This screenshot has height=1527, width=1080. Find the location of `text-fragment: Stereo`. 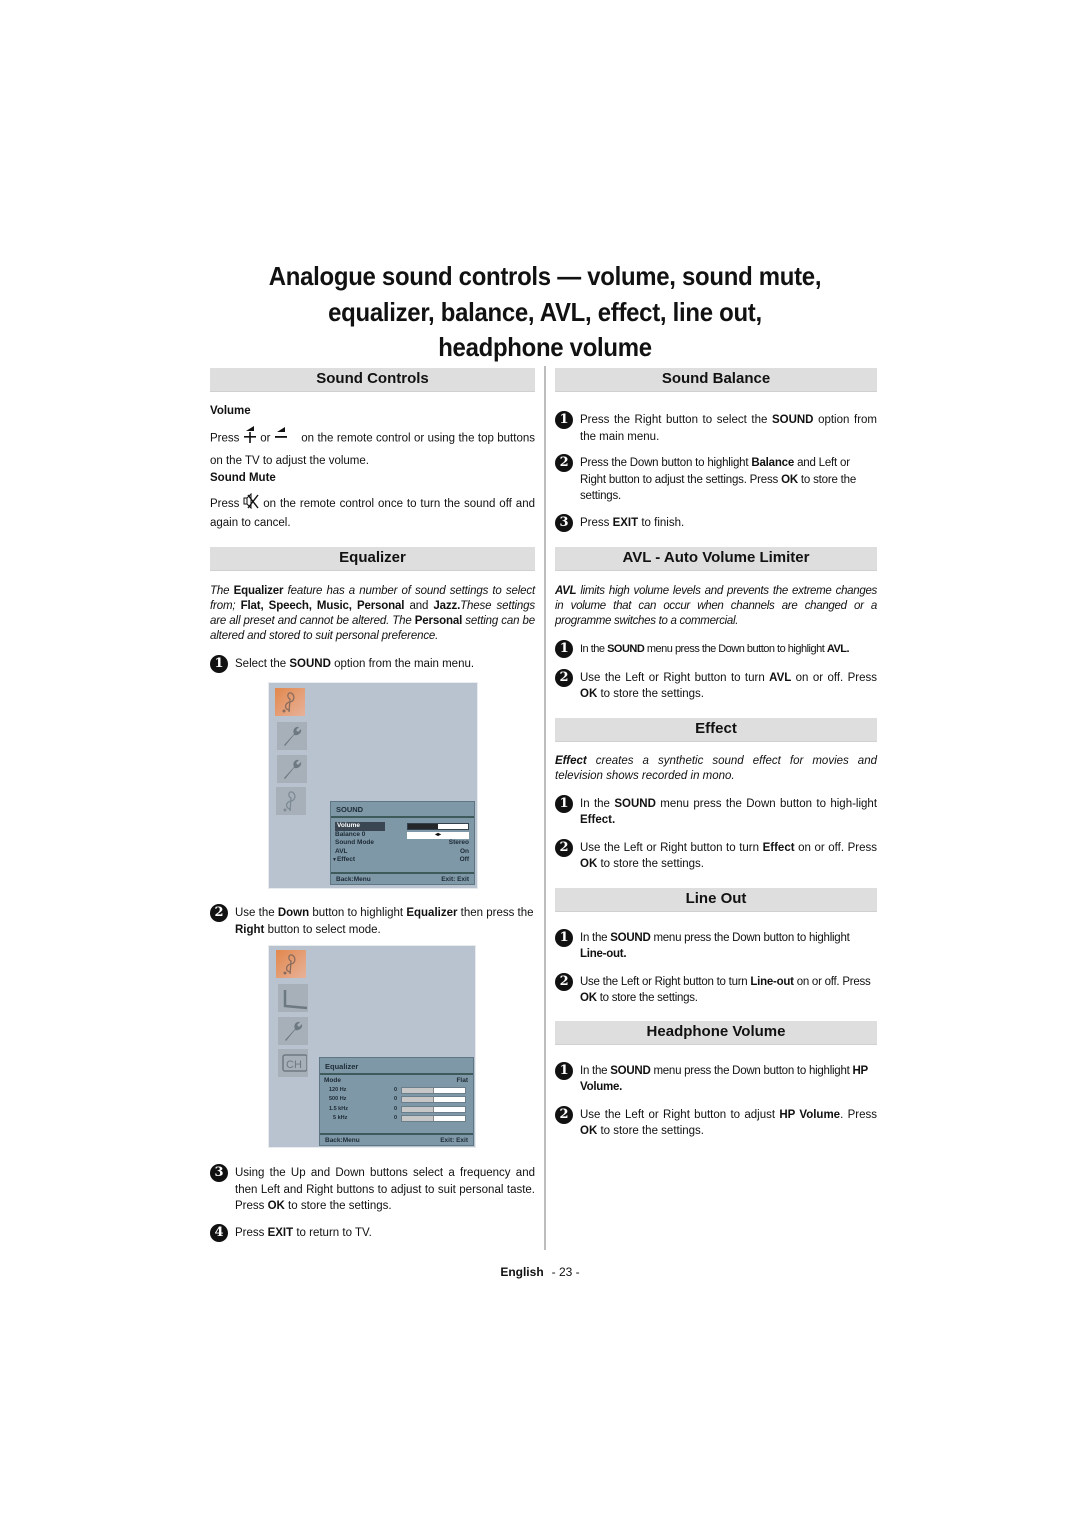

text-fragment: Stereo is located at coordinates (458, 842).